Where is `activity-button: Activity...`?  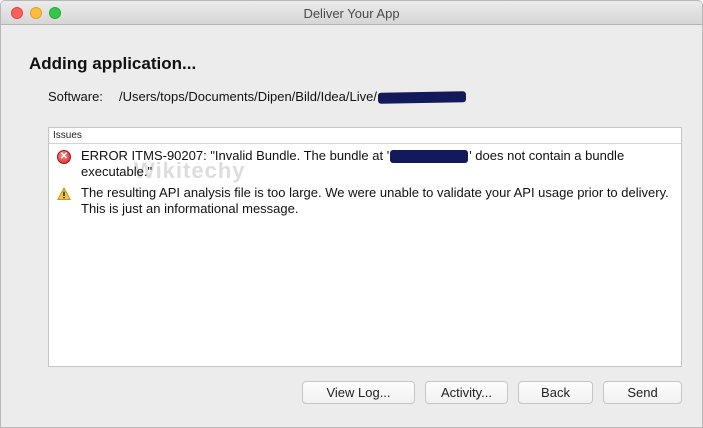 activity-button: Activity... is located at coordinates (466, 392).